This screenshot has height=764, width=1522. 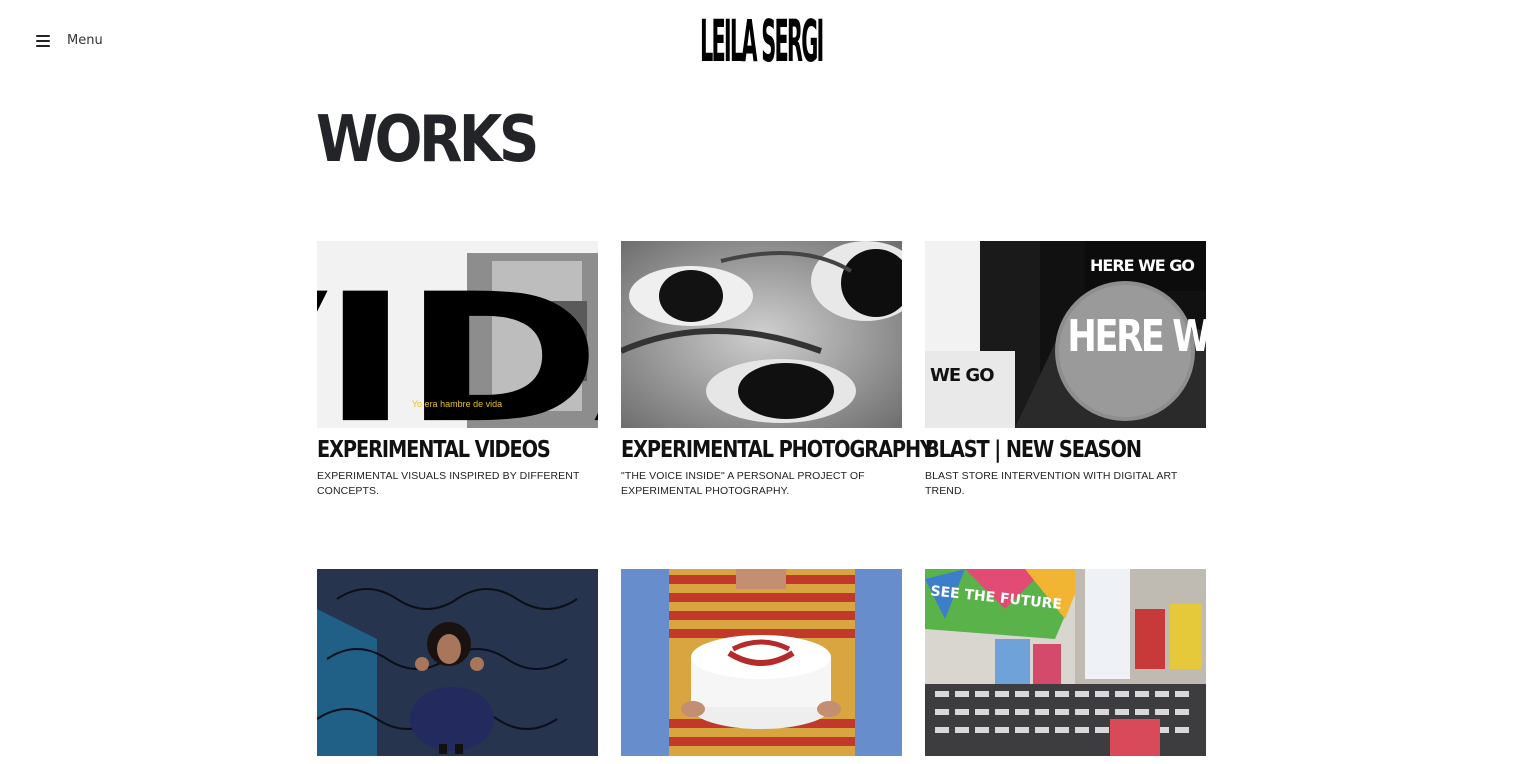 I want to click on project-title: BLAST | NEW SEASON, so click(x=1043, y=450).